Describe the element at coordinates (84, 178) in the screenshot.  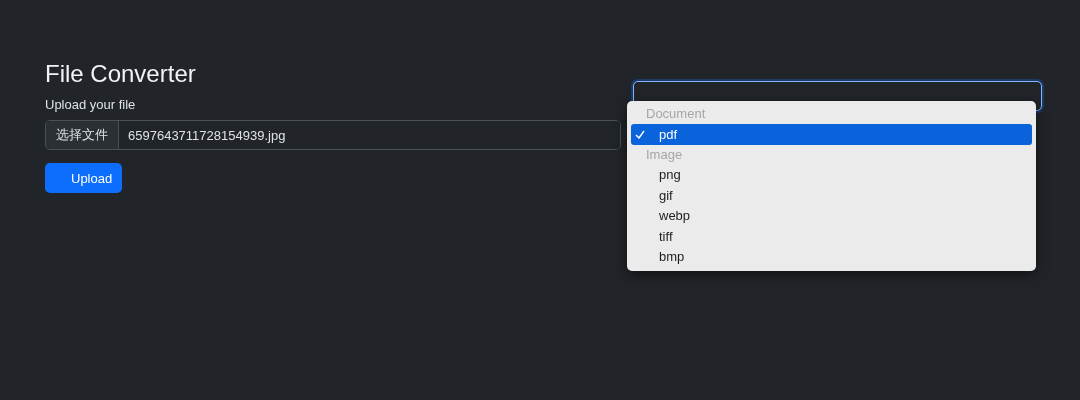
I see `upload-button: Upload` at that location.